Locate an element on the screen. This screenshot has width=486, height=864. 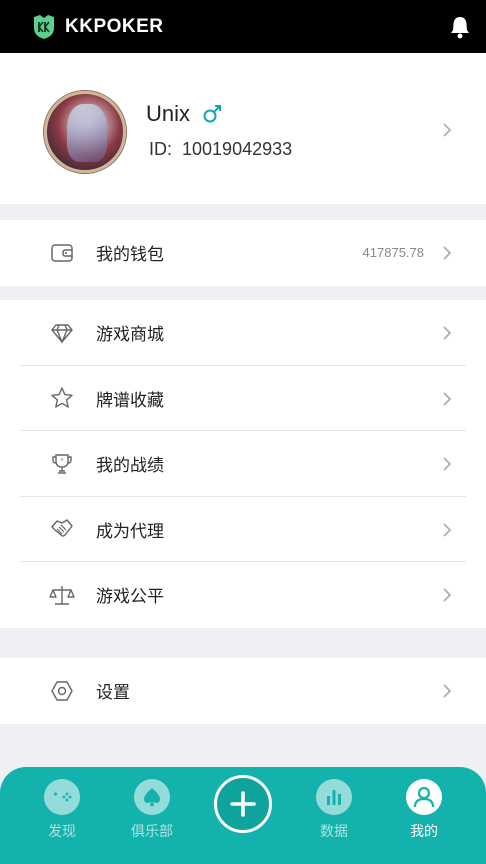
bar-chart-icon is located at coordinates (334, 797).